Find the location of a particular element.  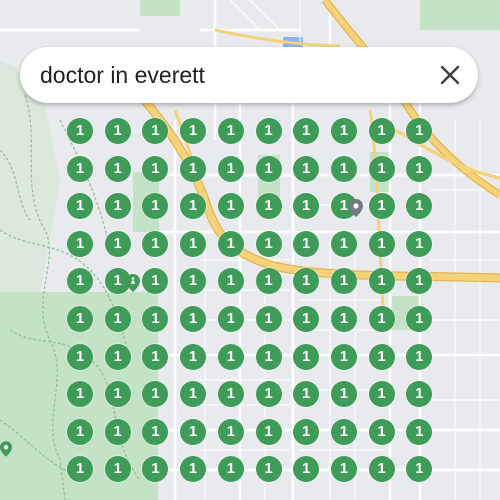

hiking-trail-icon is located at coordinates (133, 285).